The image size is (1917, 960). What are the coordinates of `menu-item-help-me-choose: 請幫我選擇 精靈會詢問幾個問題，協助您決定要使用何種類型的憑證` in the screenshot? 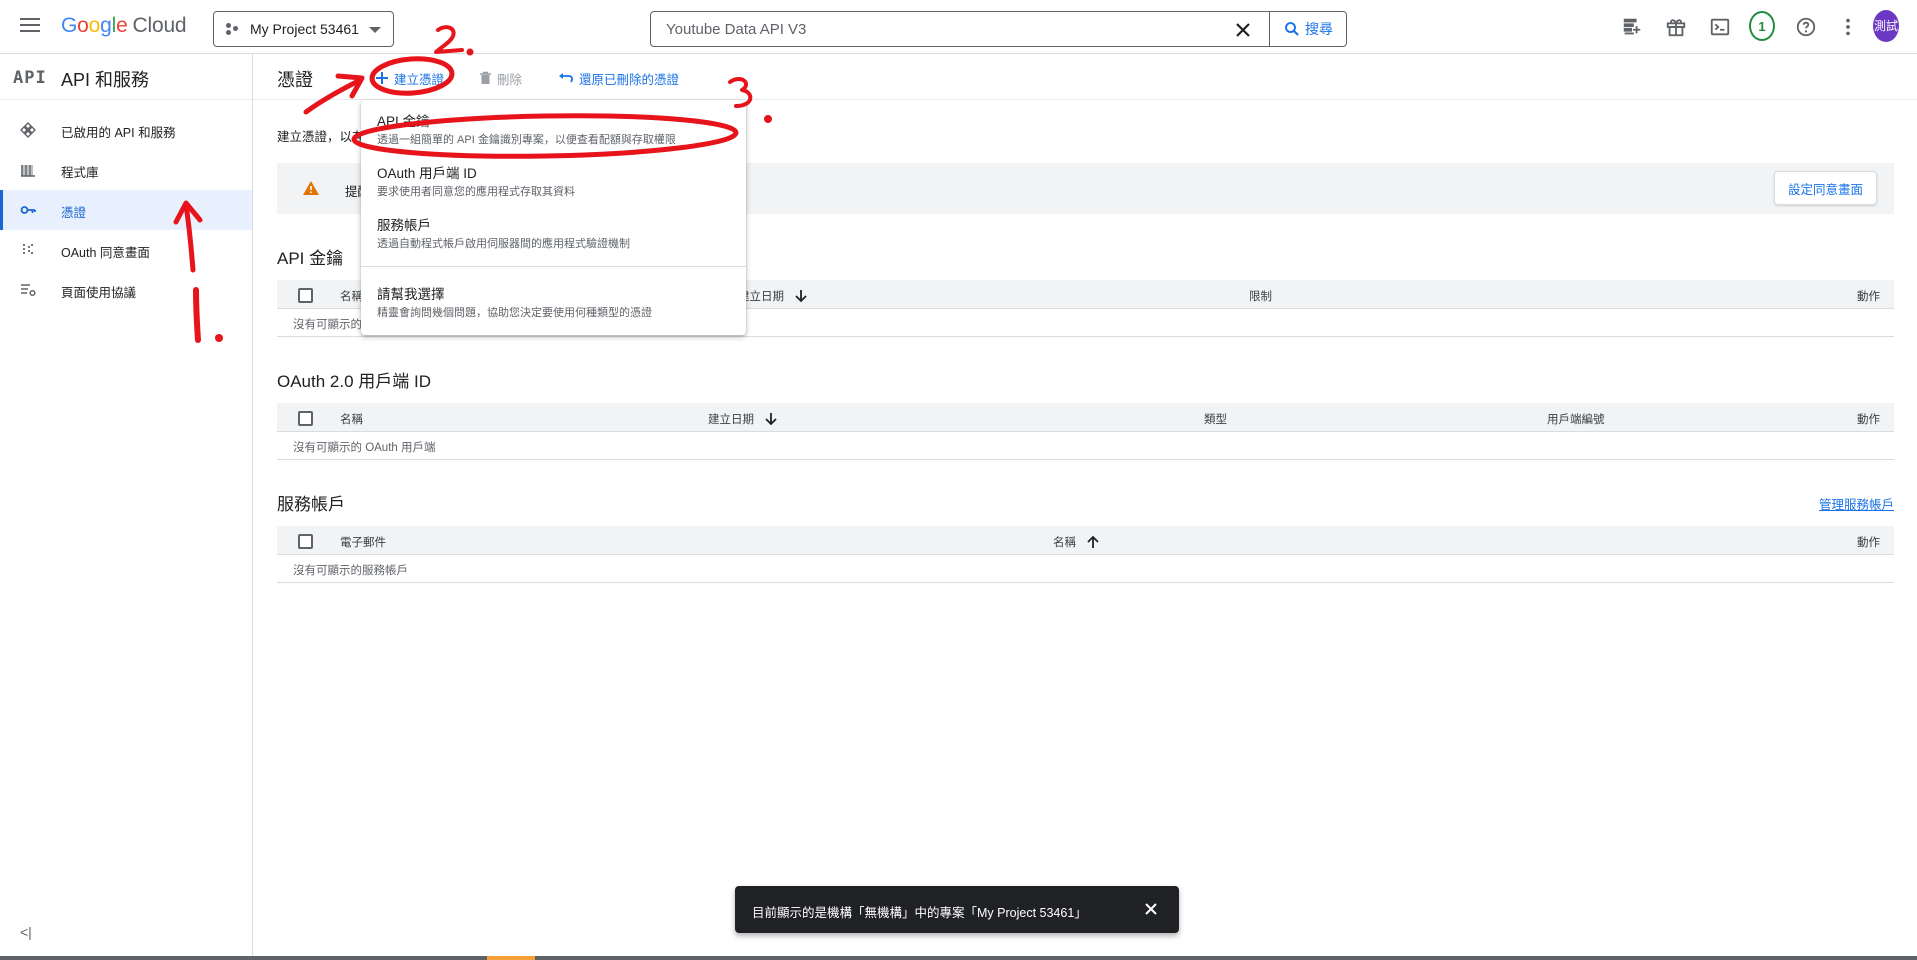 It's located at (553, 301).